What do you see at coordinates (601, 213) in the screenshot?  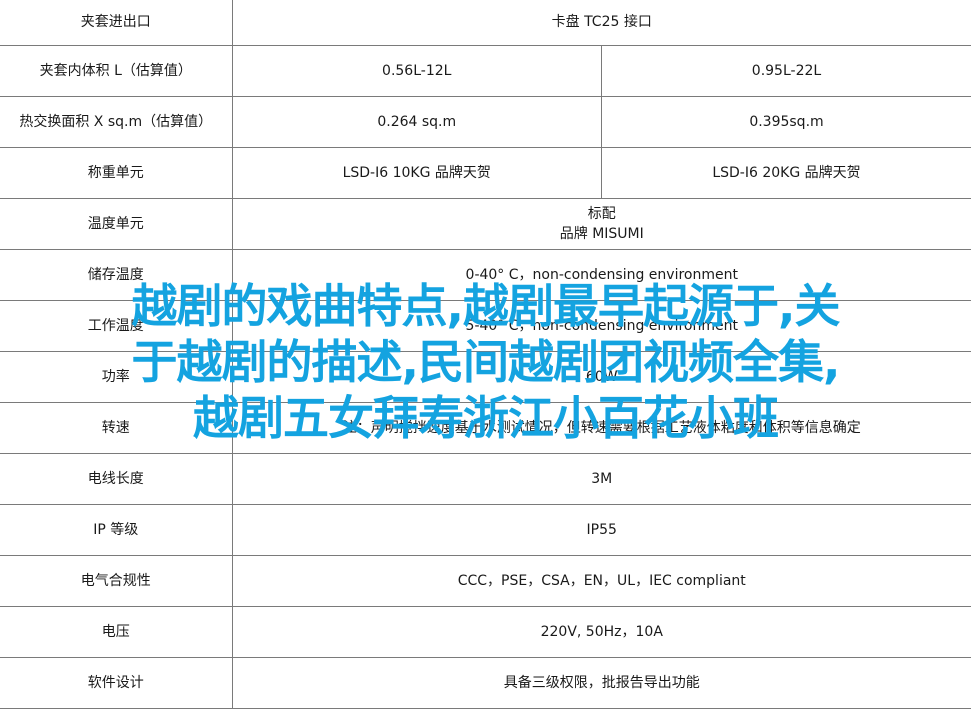 I see `value-line: 标配` at bounding box center [601, 213].